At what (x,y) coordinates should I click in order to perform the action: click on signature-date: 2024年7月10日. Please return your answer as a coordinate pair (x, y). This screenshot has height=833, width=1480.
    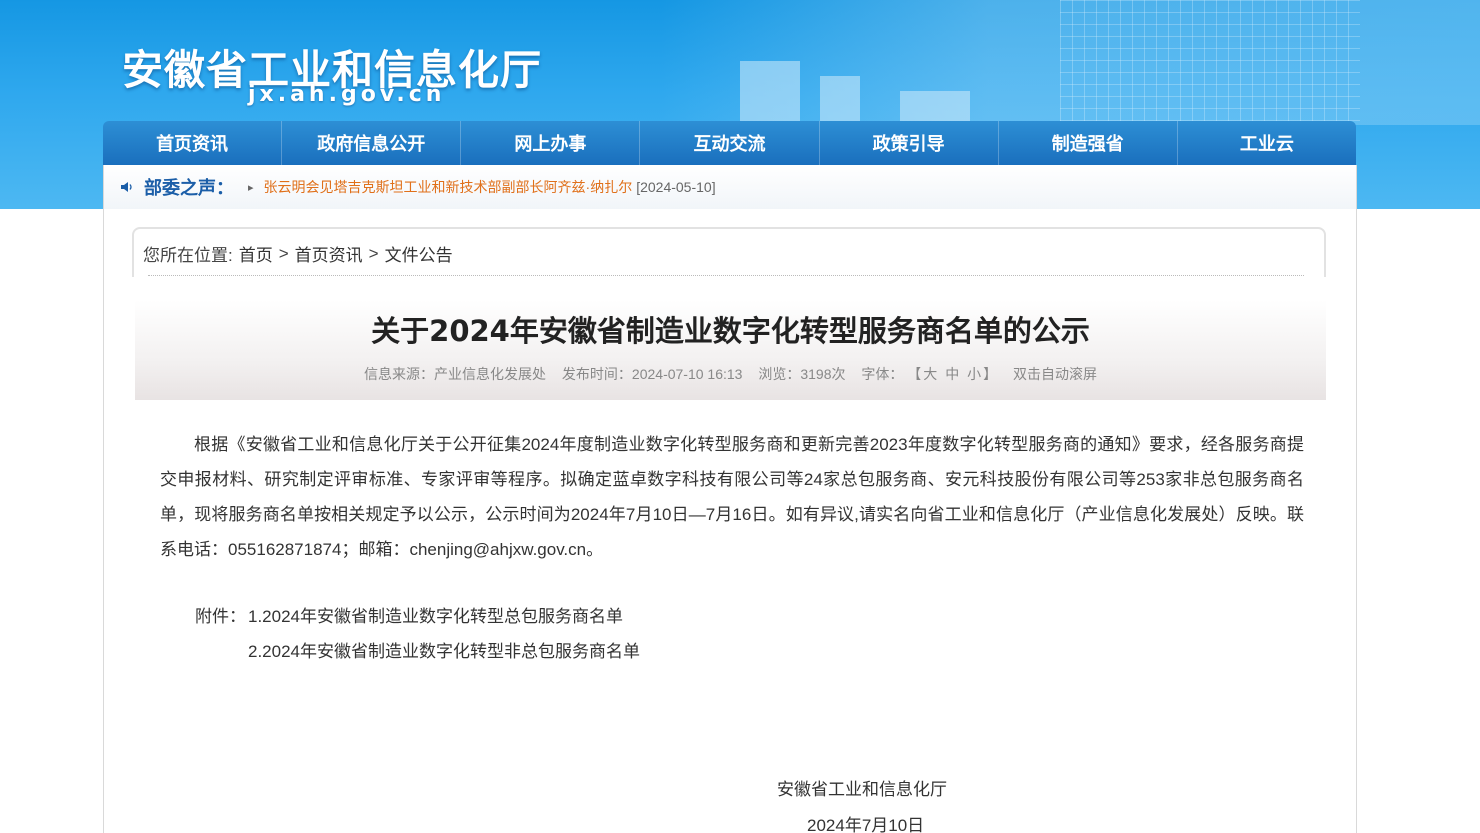
    Looking at the image, I should click on (866, 824).